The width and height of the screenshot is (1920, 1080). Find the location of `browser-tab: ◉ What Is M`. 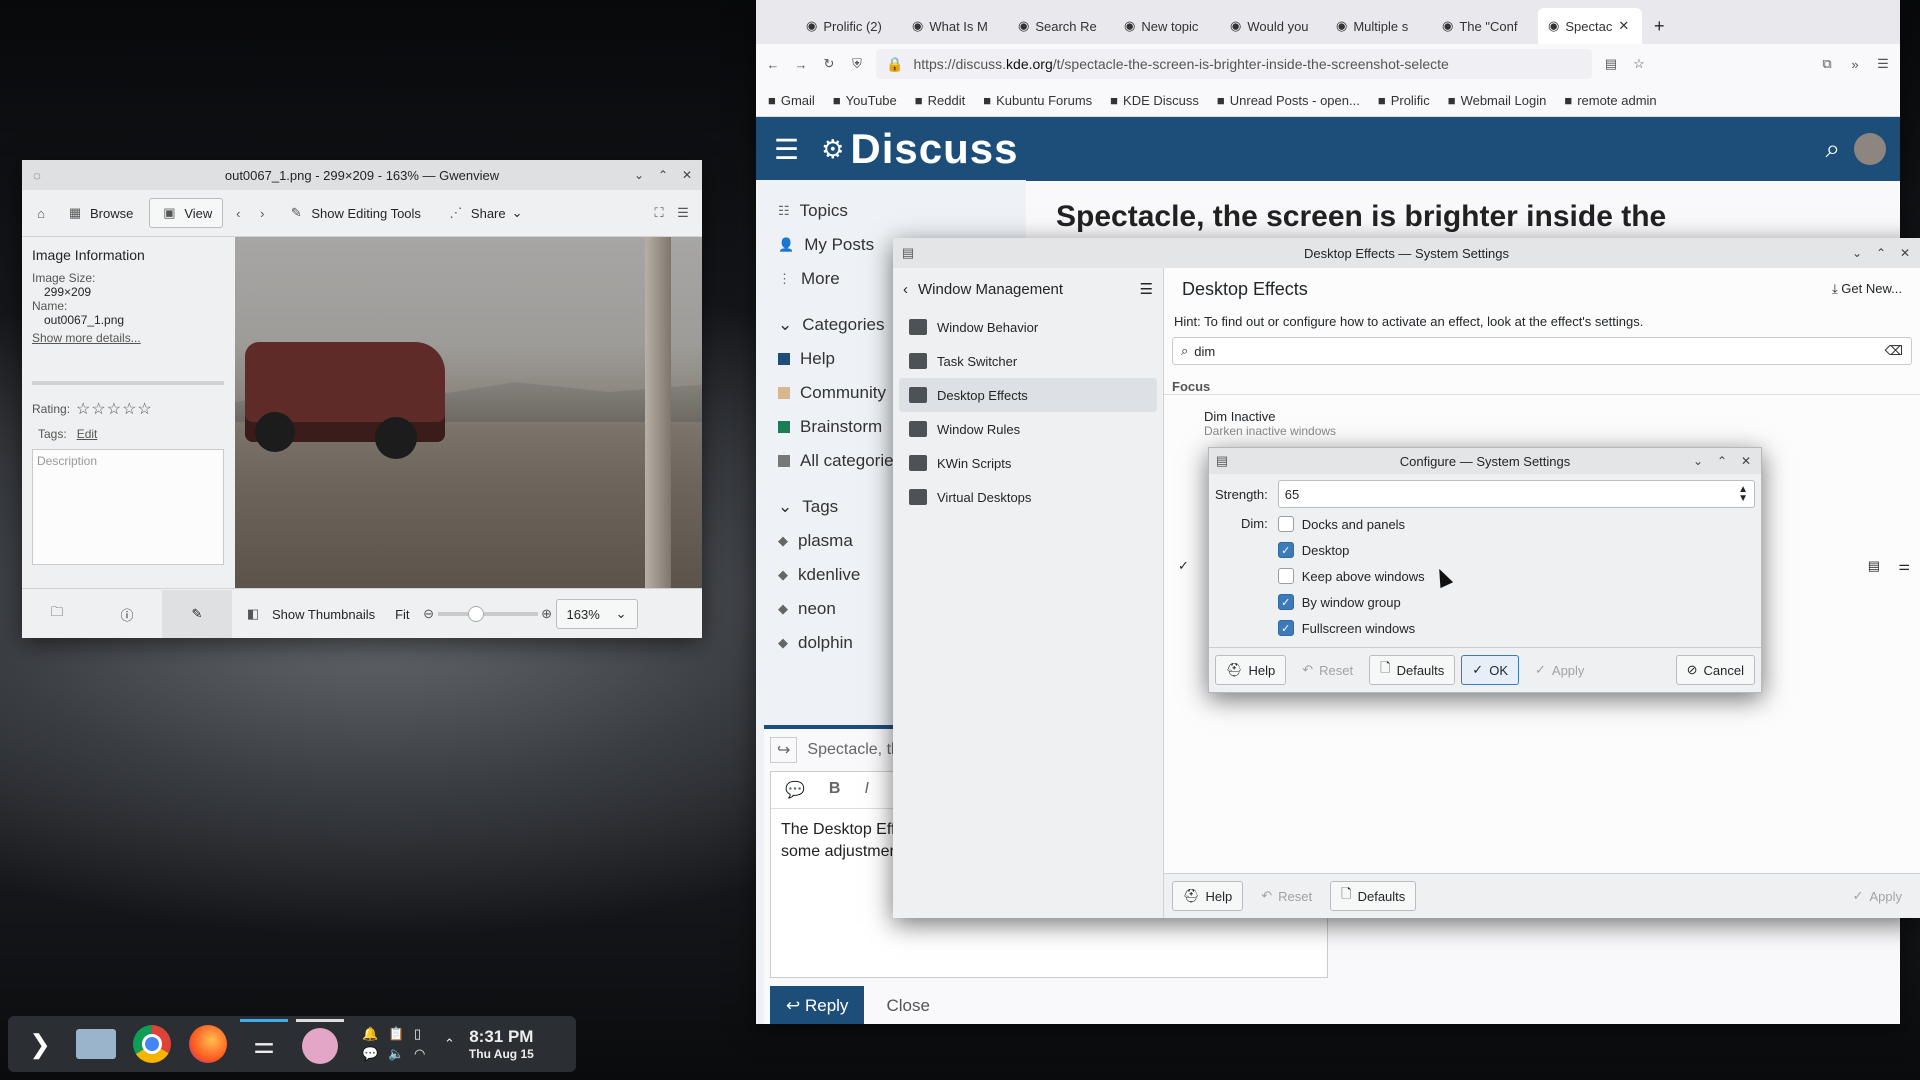

browser-tab: ◉ What Is M is located at coordinates (954, 26).